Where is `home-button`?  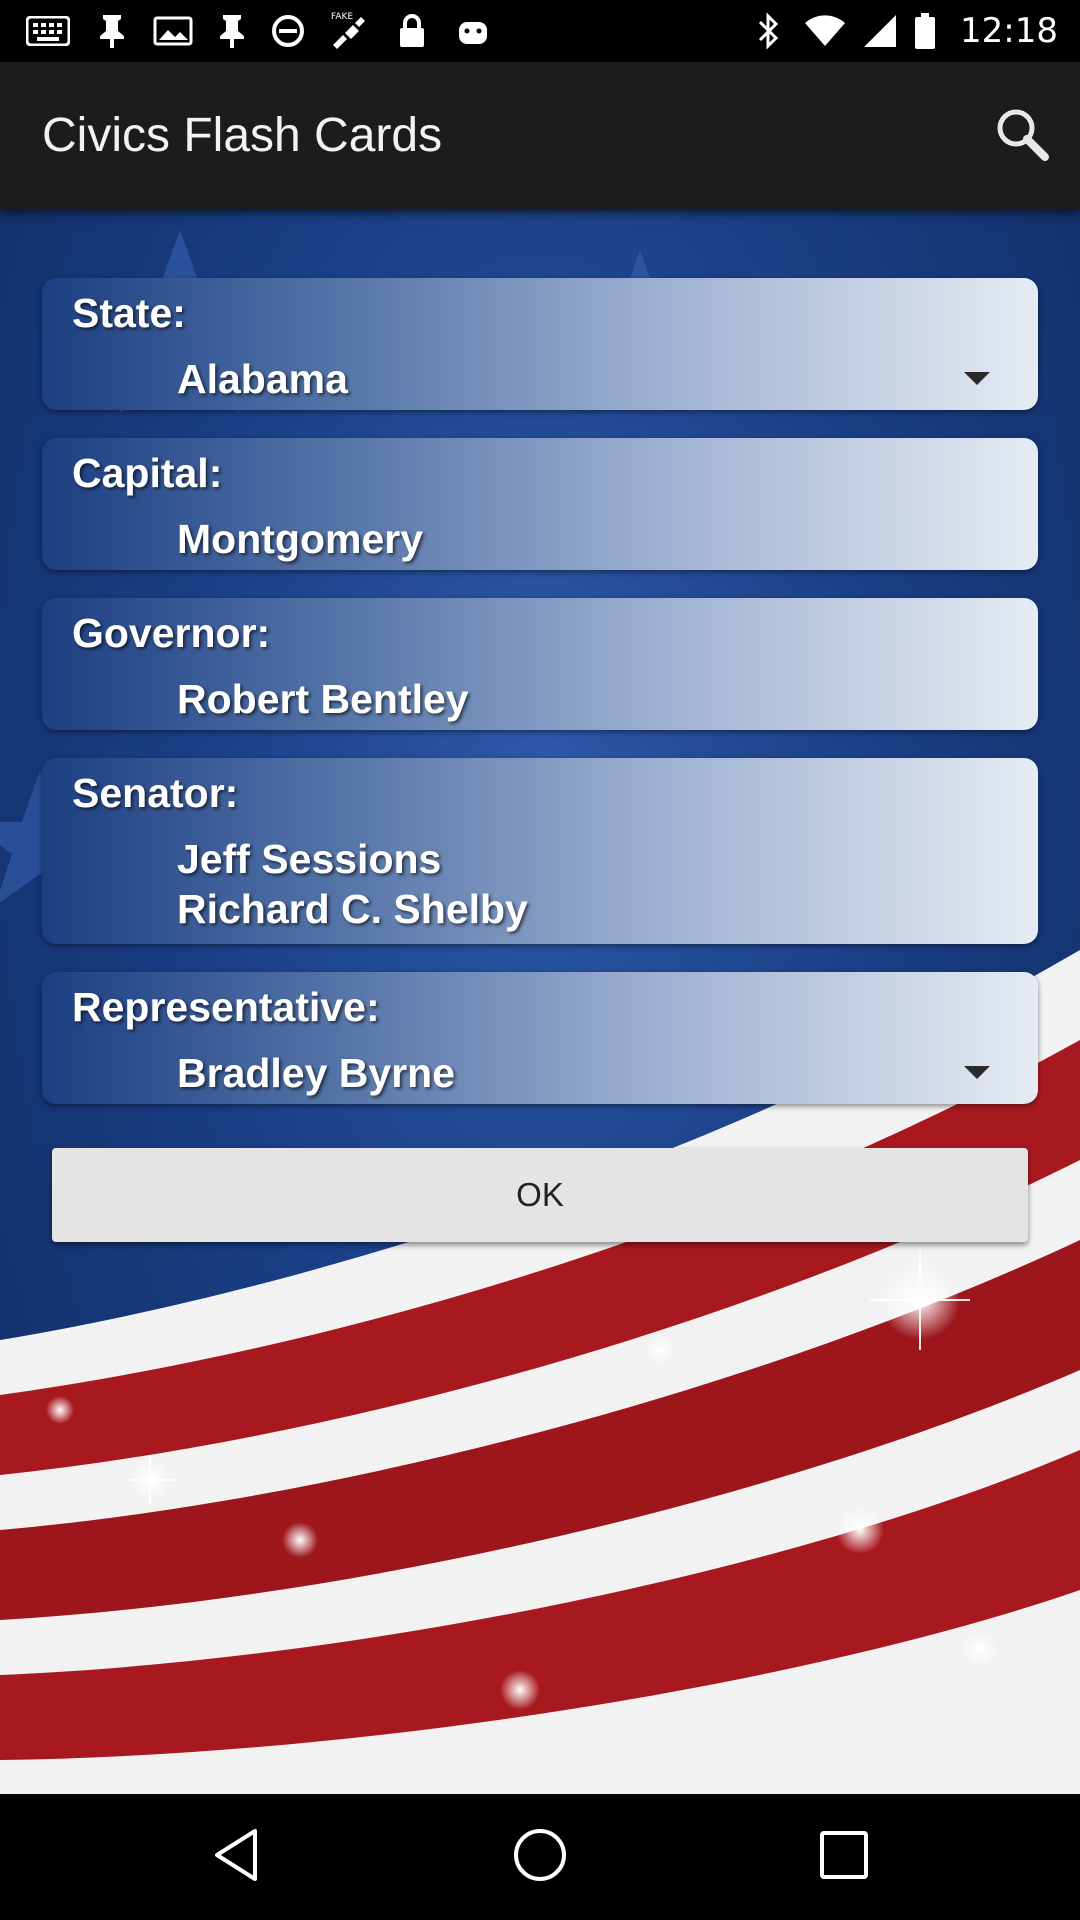
home-button is located at coordinates (540, 1857).